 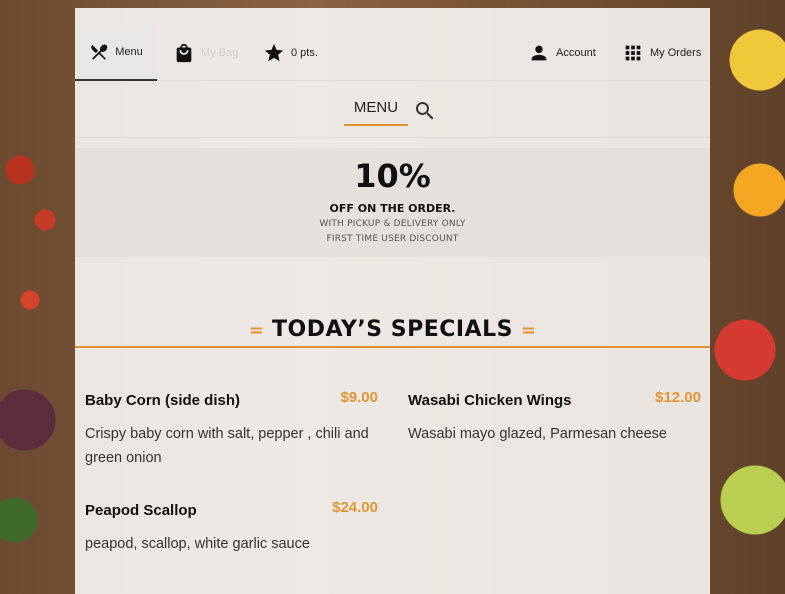 I want to click on header-decoration-right: =, so click(x=528, y=330).